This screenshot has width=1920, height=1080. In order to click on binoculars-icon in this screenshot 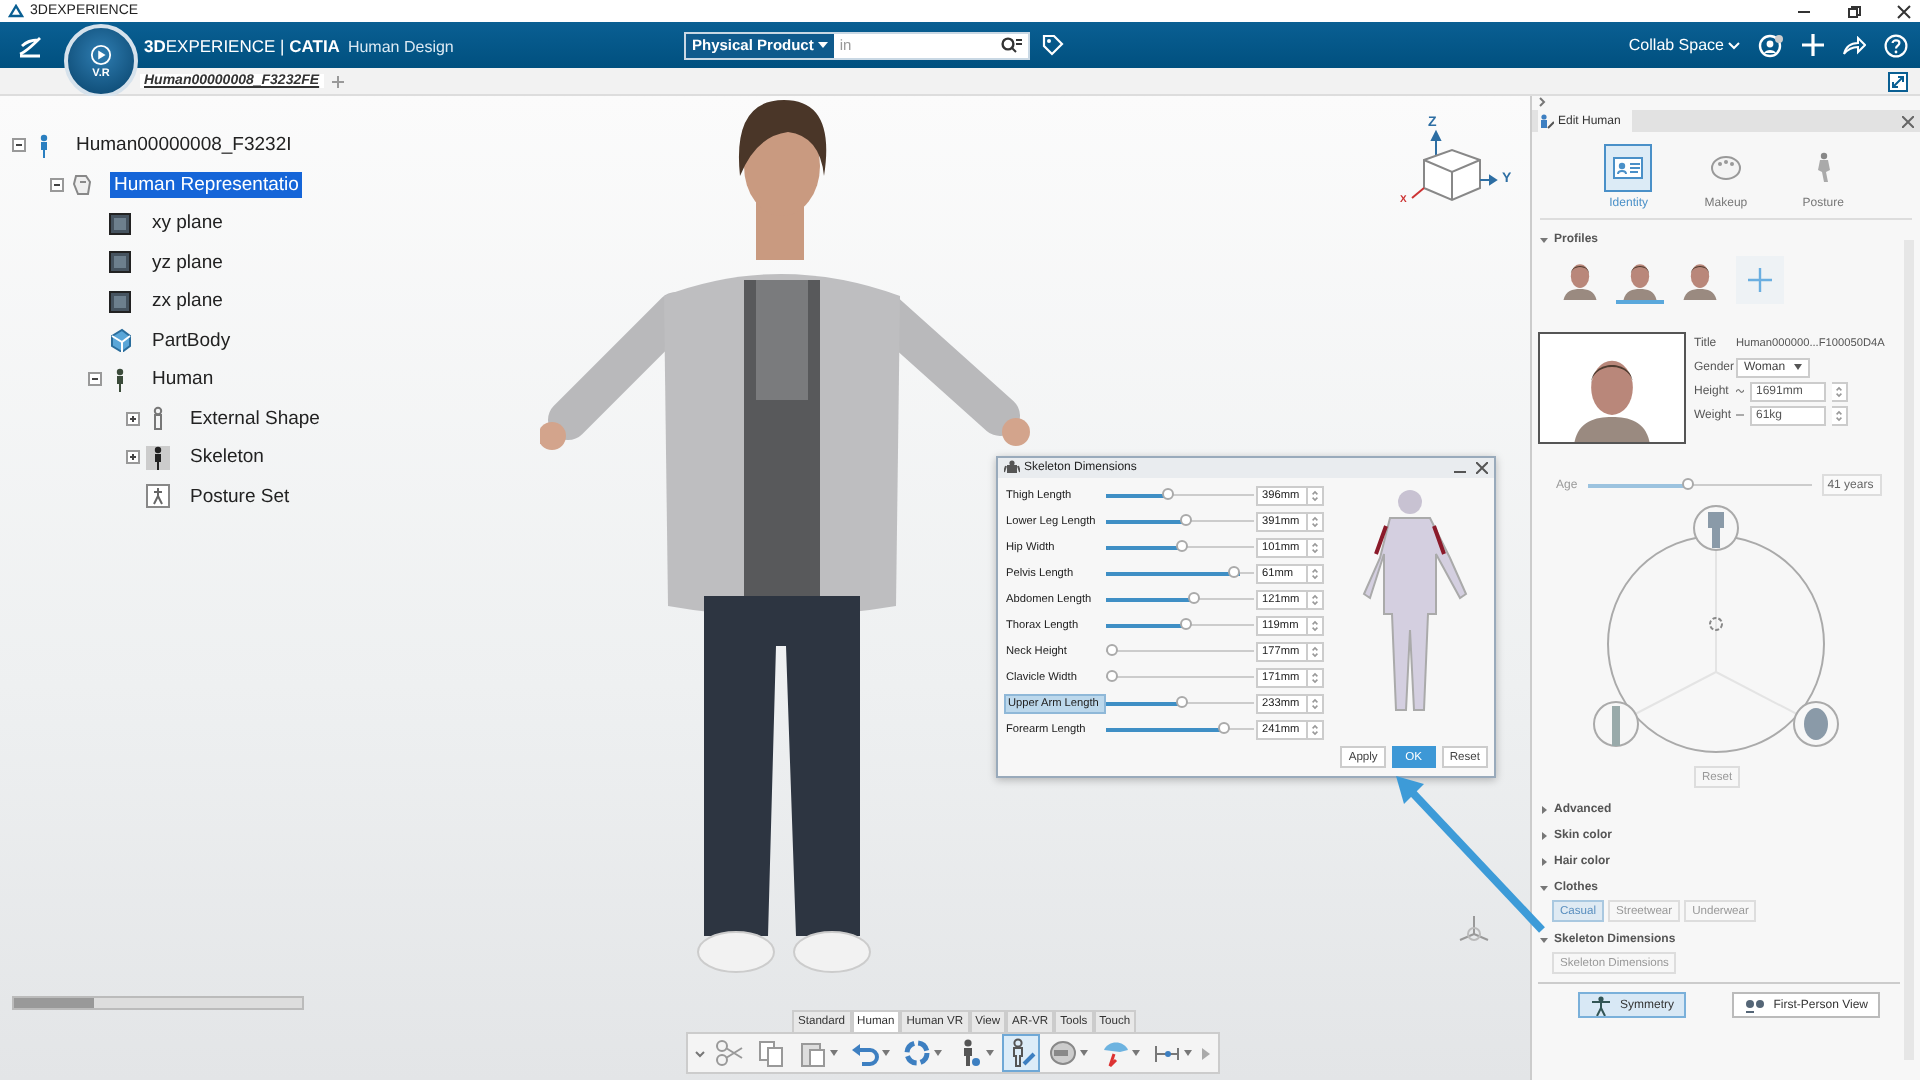, I will do `click(1754, 1005)`.